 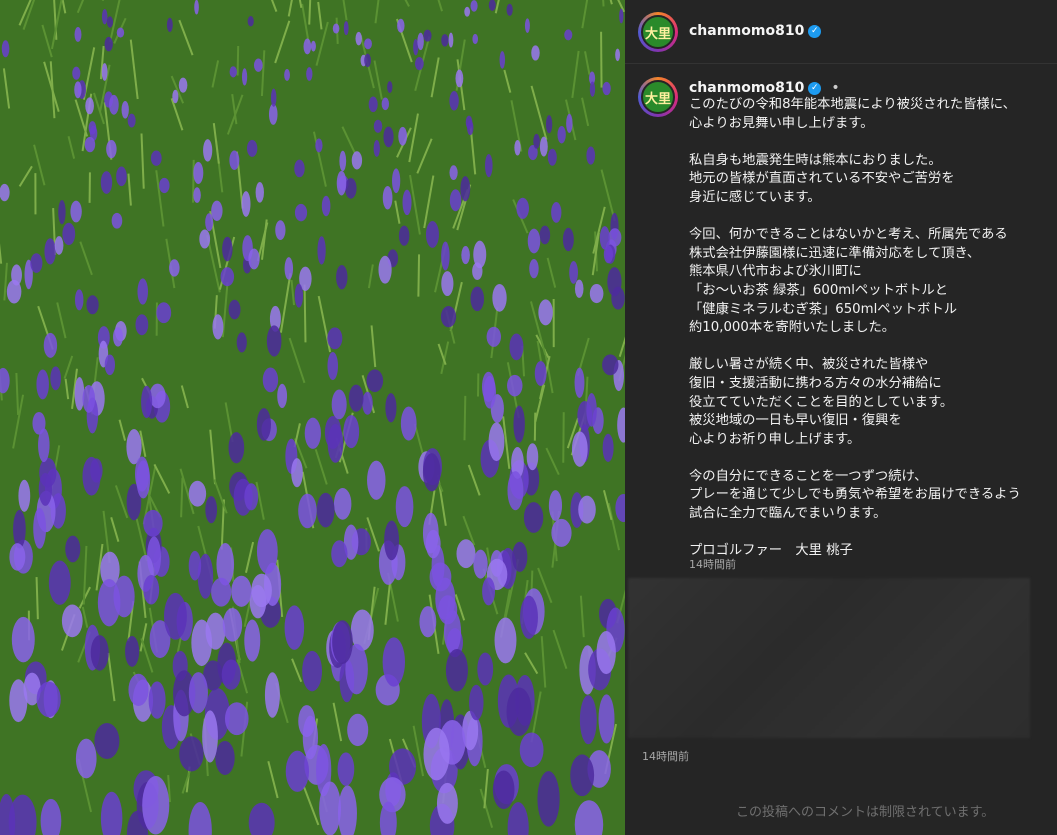 What do you see at coordinates (865, 812) in the screenshot?
I see `comments-restricted-notice: この投稿へのコメントは制限されています。` at bounding box center [865, 812].